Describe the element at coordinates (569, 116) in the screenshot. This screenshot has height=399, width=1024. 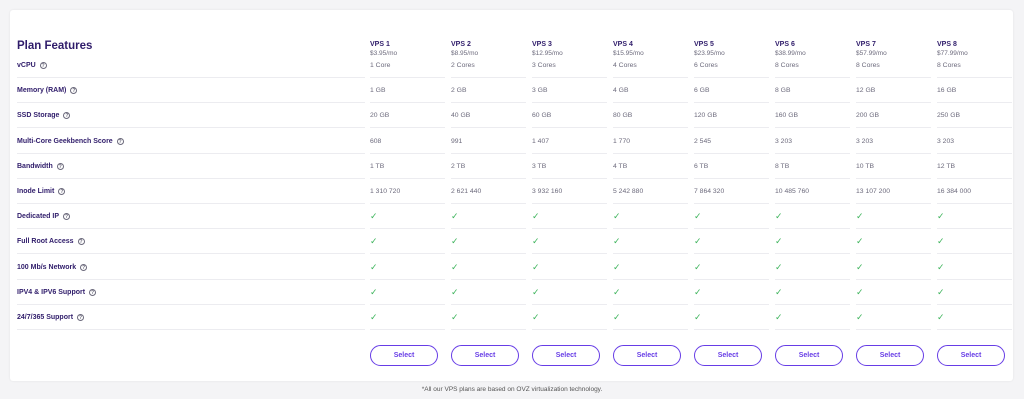
I see `feature-value-cell: 60 GB` at that location.